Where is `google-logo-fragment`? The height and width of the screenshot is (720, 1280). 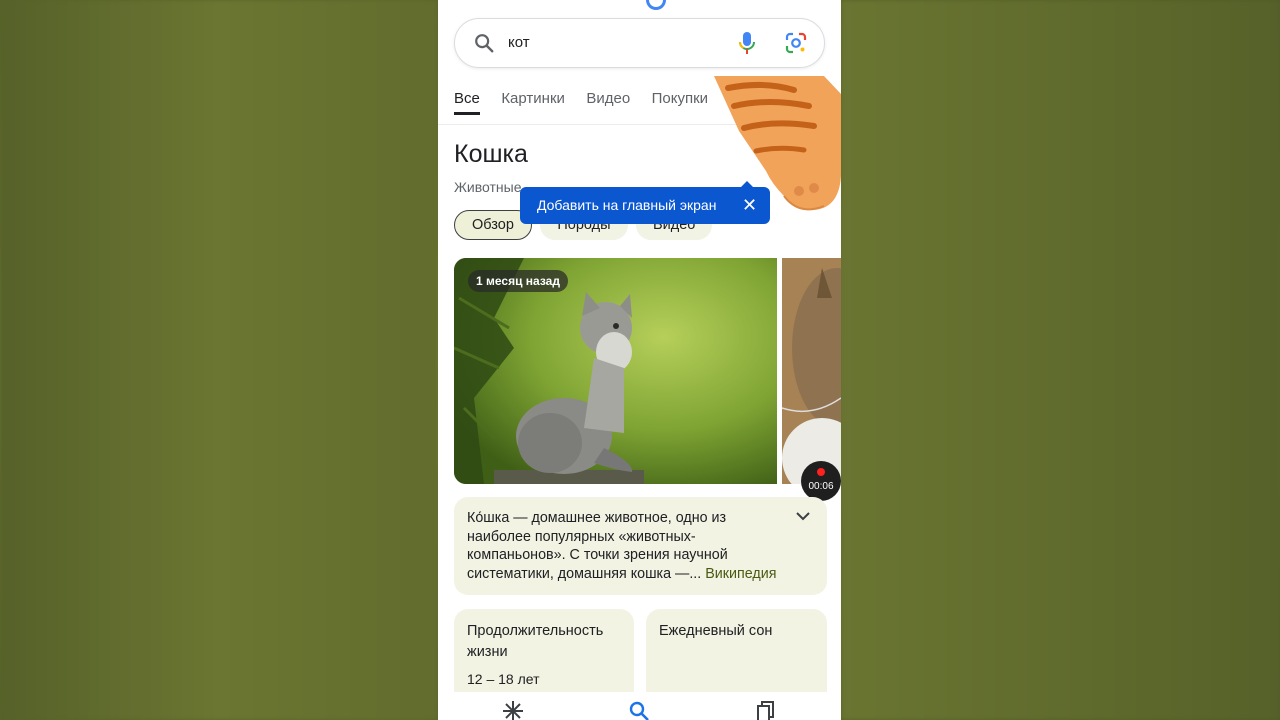 google-logo-fragment is located at coordinates (656, 5).